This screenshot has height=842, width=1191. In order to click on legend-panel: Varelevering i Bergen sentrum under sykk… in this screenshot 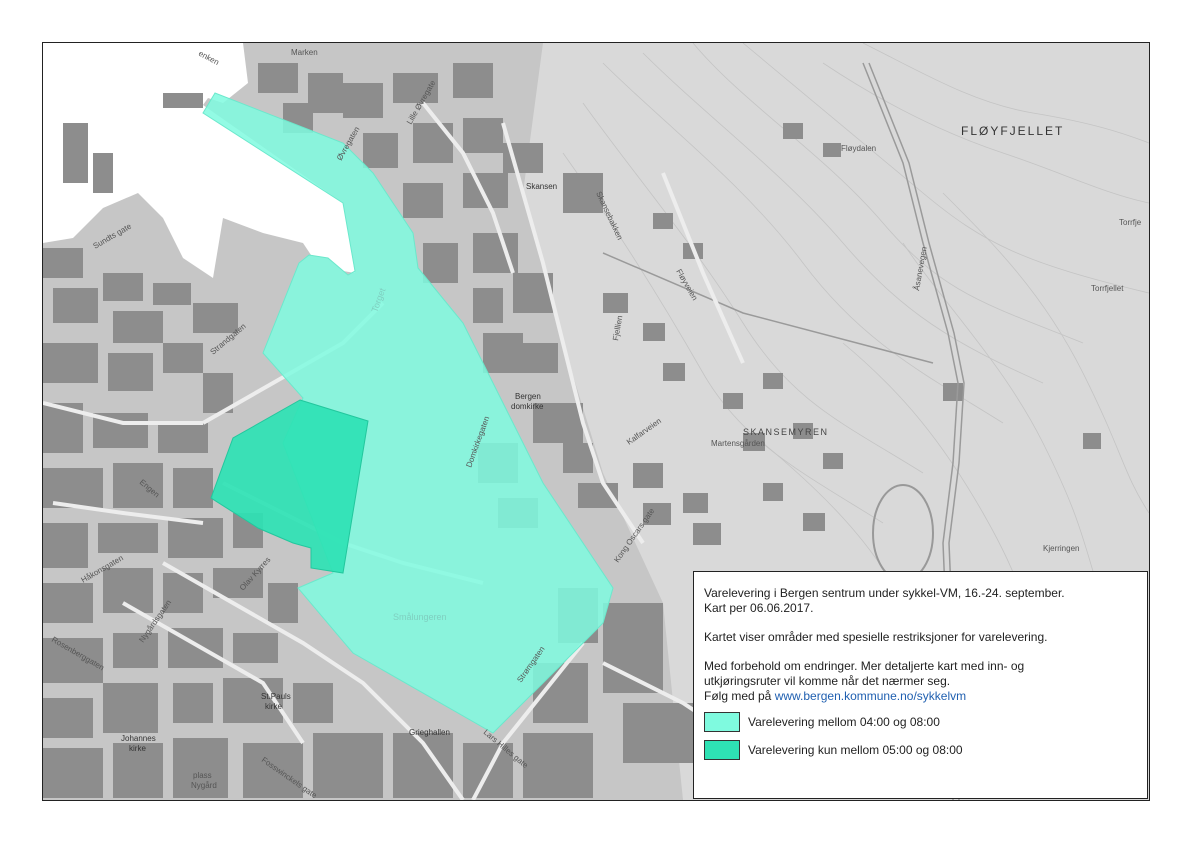, I will do `click(920, 685)`.